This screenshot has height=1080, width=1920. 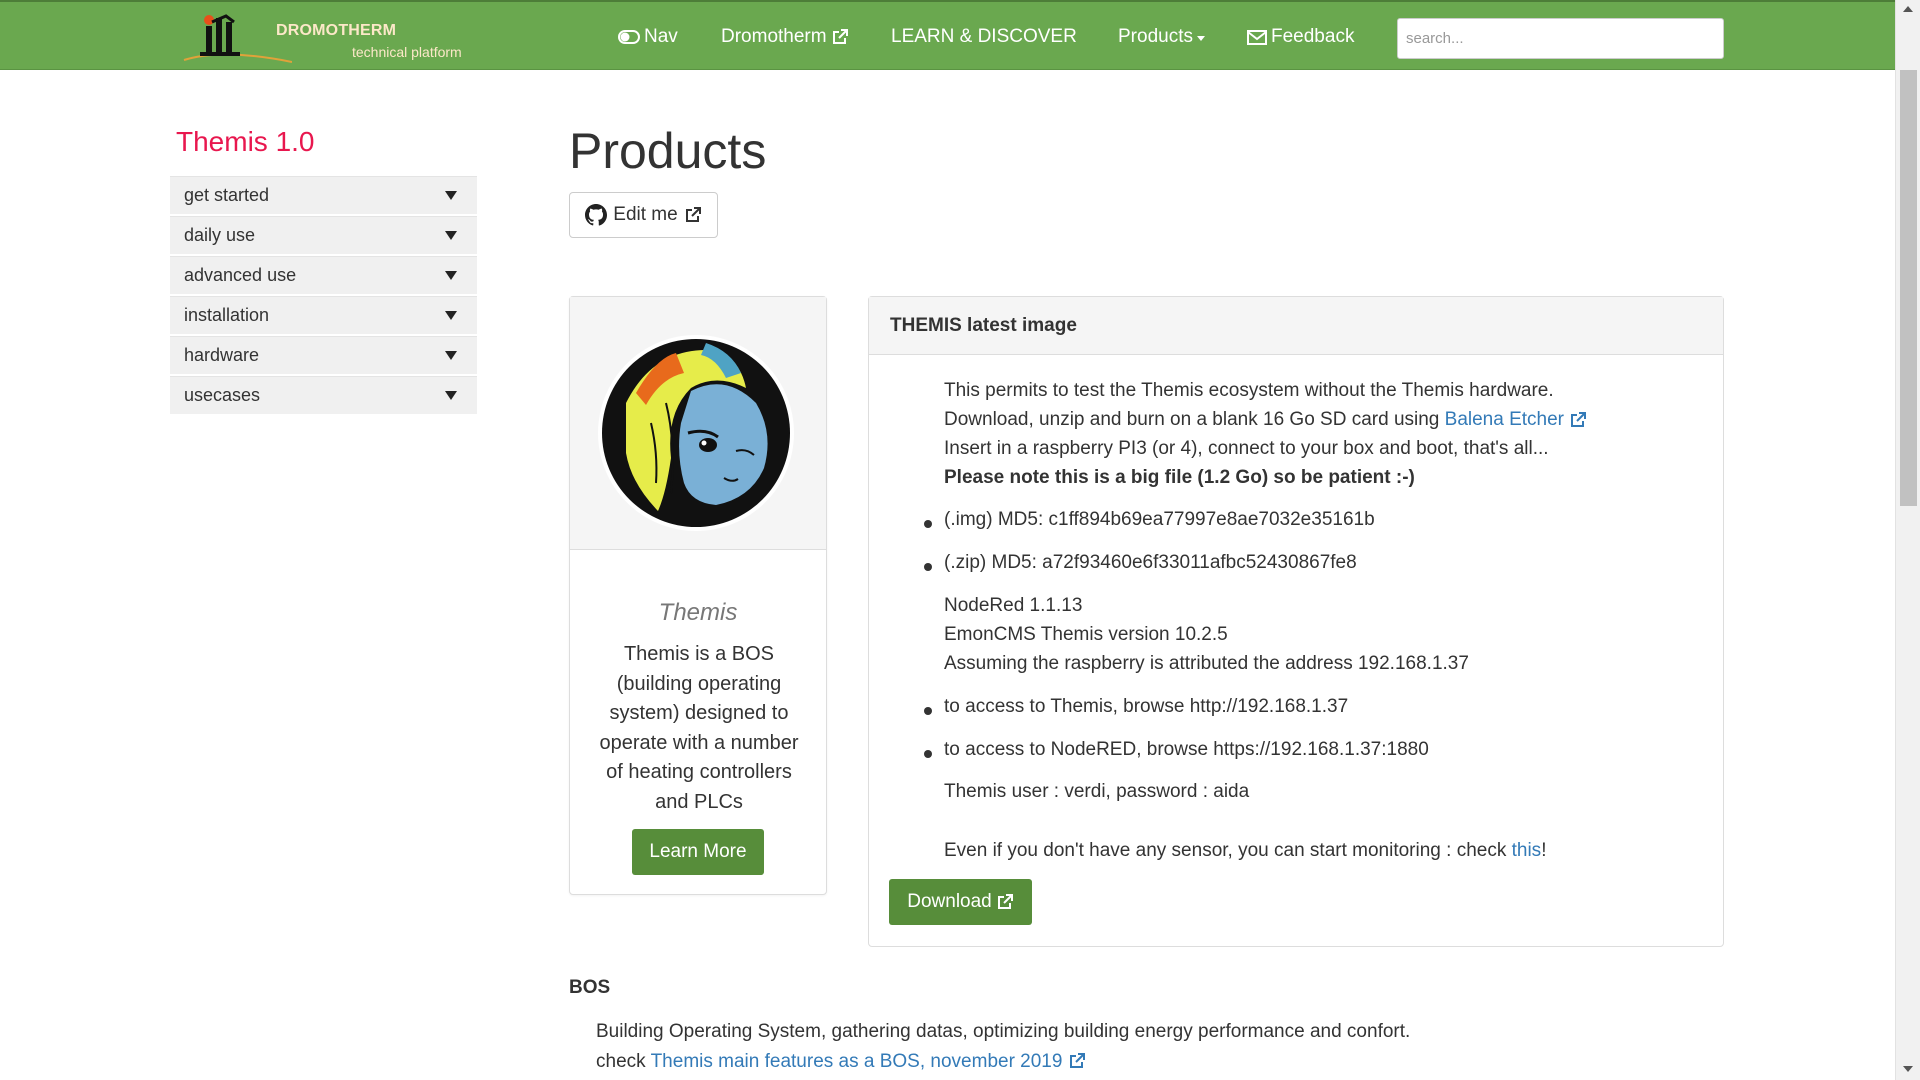 I want to click on sidebar-item-advanced-use: advanced use, so click(x=323, y=275).